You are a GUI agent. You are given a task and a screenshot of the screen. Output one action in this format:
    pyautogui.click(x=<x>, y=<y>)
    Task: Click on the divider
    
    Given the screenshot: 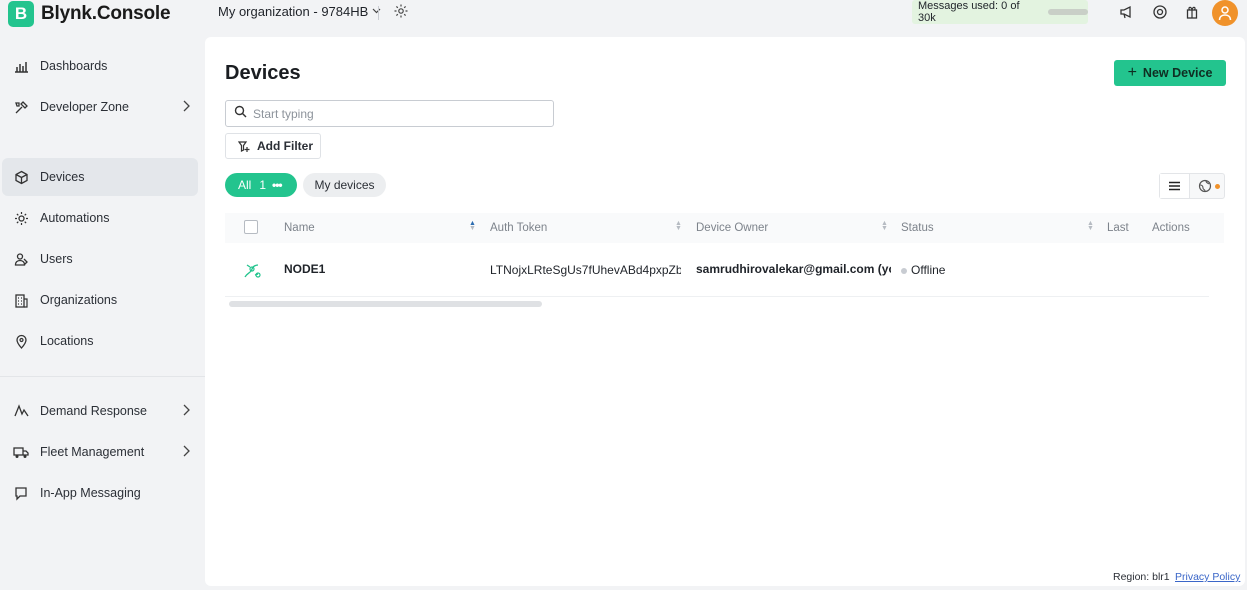 What is the action you would take?
    pyautogui.click(x=378, y=13)
    